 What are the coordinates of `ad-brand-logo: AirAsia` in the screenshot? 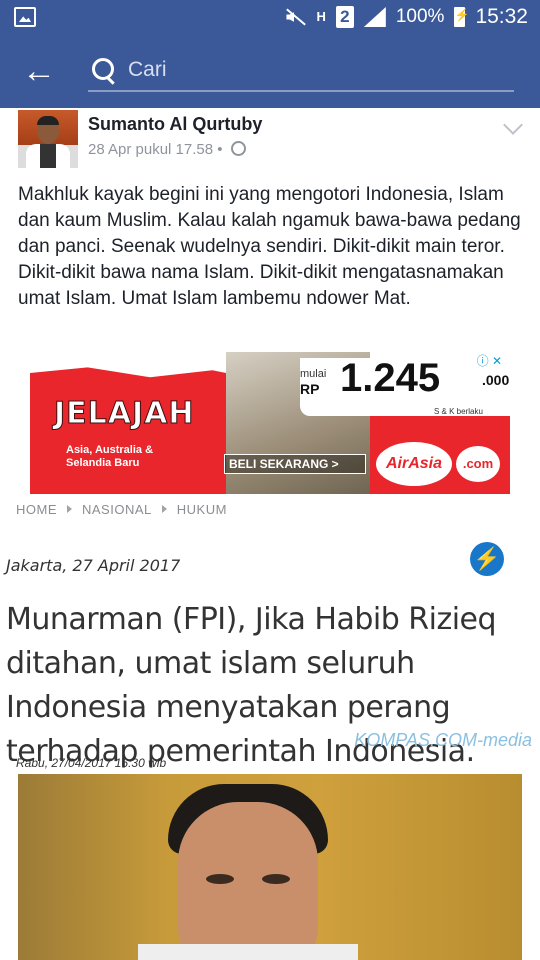 It's located at (414, 464).